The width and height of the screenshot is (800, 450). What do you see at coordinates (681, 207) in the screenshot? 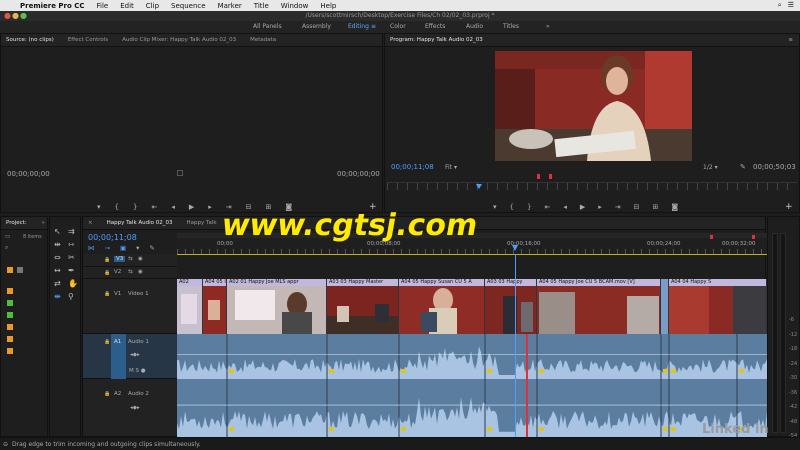
I see `export-frame-icon: ◙` at bounding box center [681, 207].